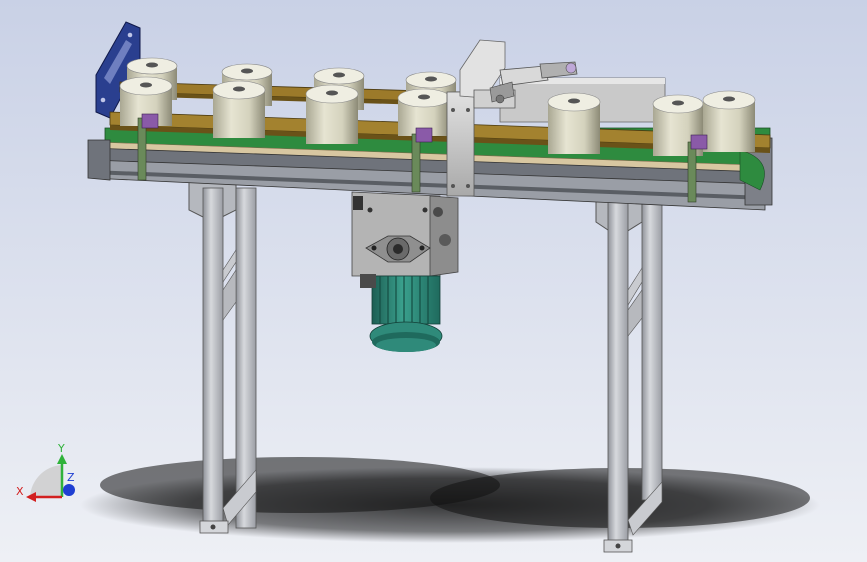 This screenshot has width=867, height=562. Describe the element at coordinates (71, 477) in the screenshot. I see `z-axis-label: Z` at that location.